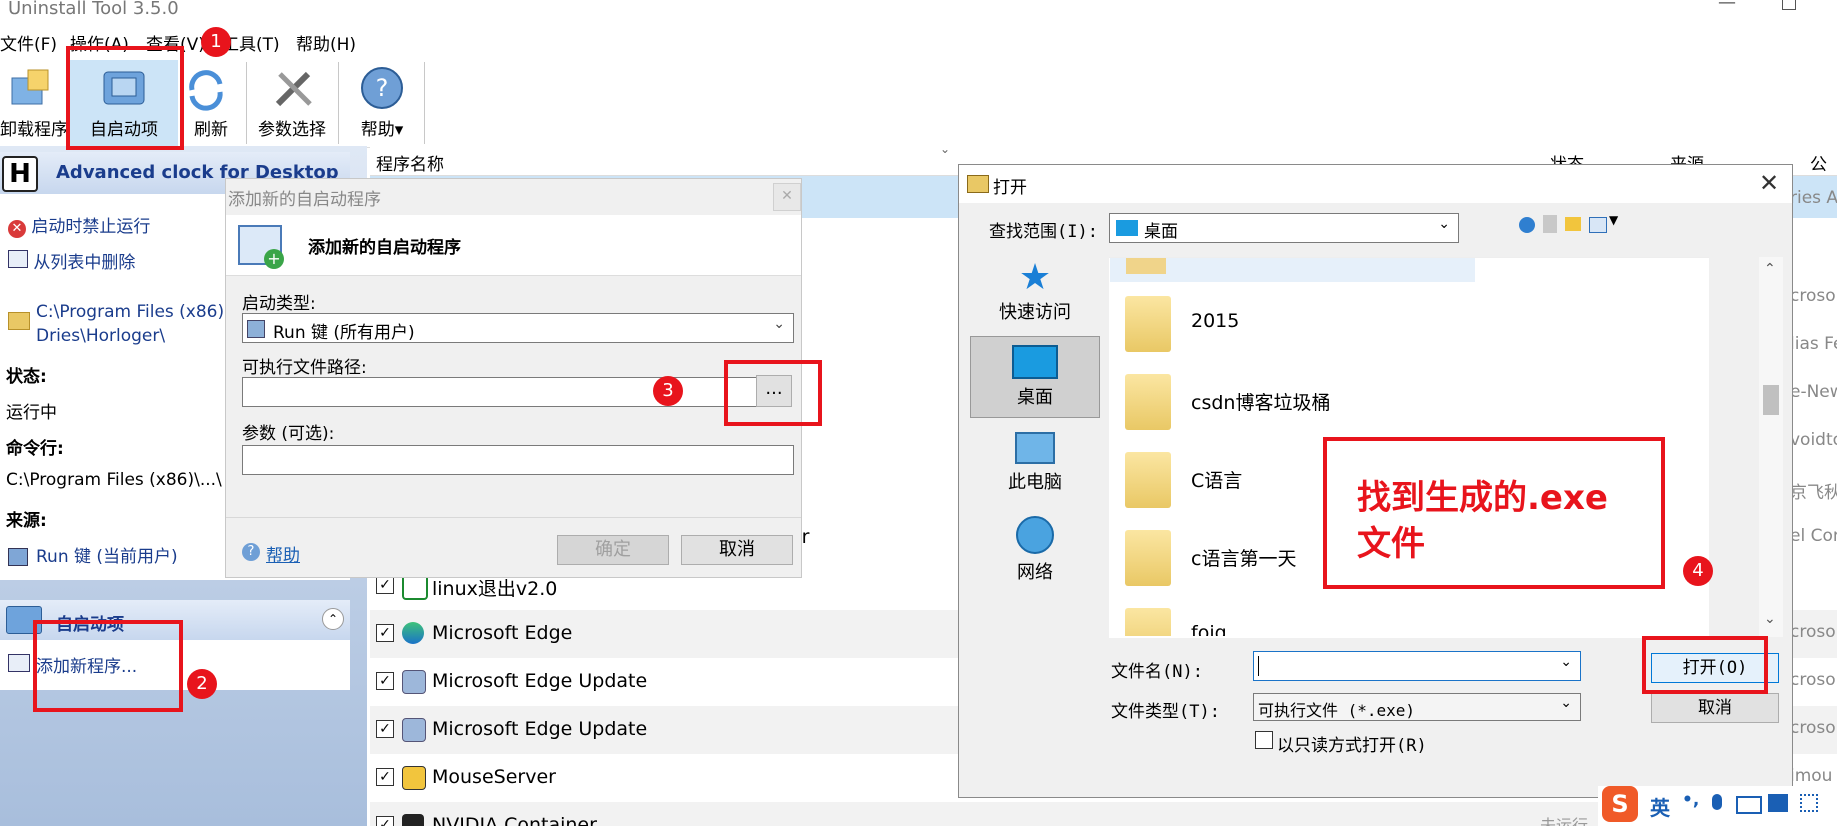  Describe the element at coordinates (1771, 400) in the screenshot. I see `scroll-thumb` at that location.